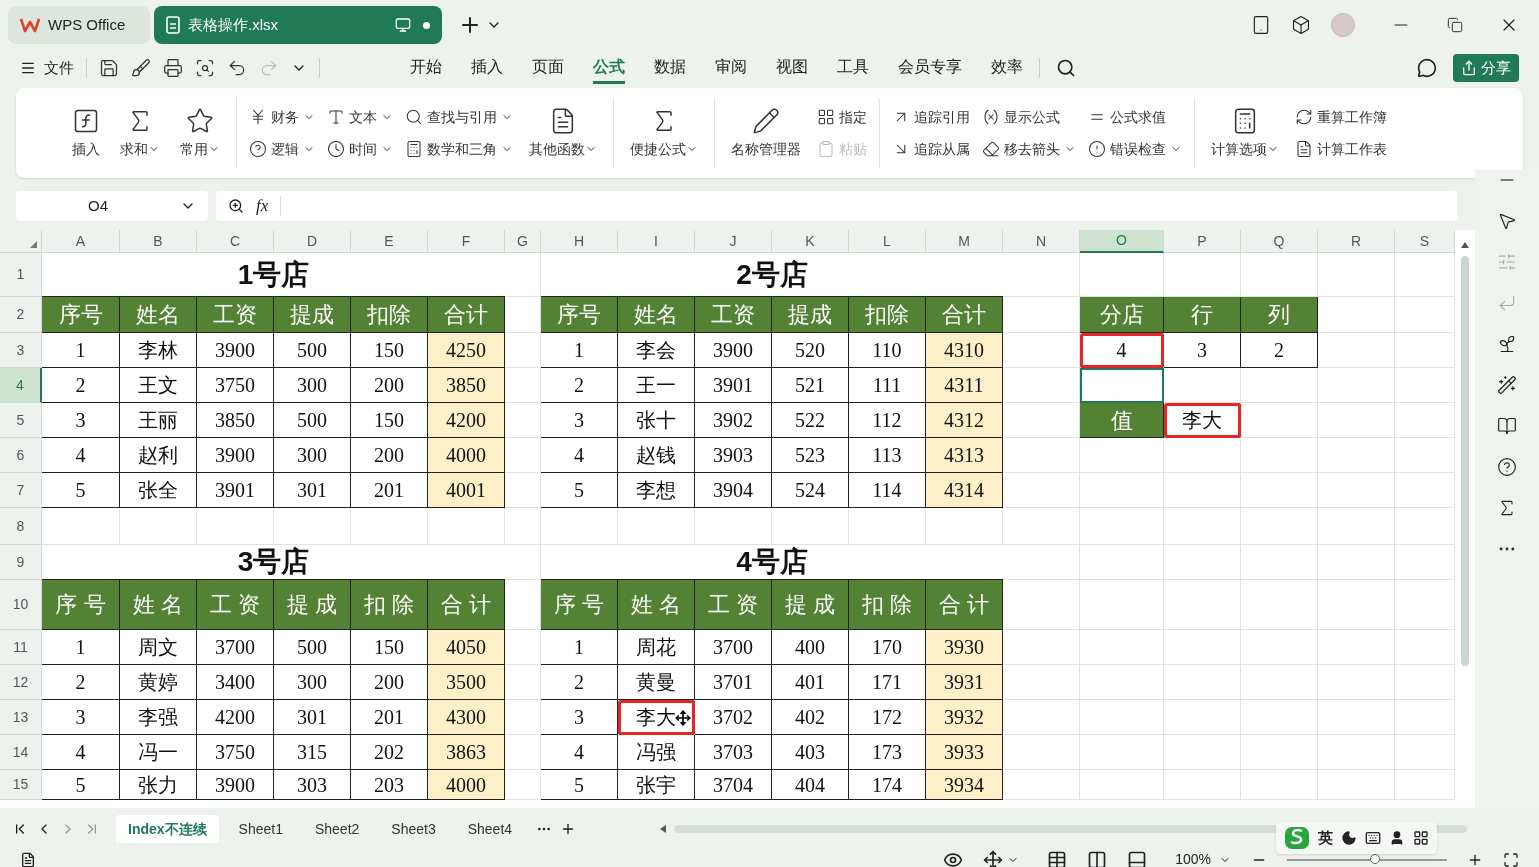  I want to click on sliders-icon, so click(1507, 262).